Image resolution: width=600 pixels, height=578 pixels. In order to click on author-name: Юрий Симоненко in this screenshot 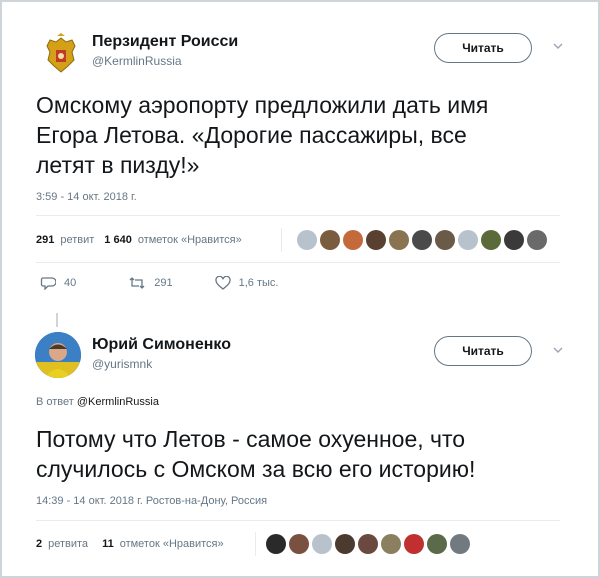, I will do `click(161, 345)`.